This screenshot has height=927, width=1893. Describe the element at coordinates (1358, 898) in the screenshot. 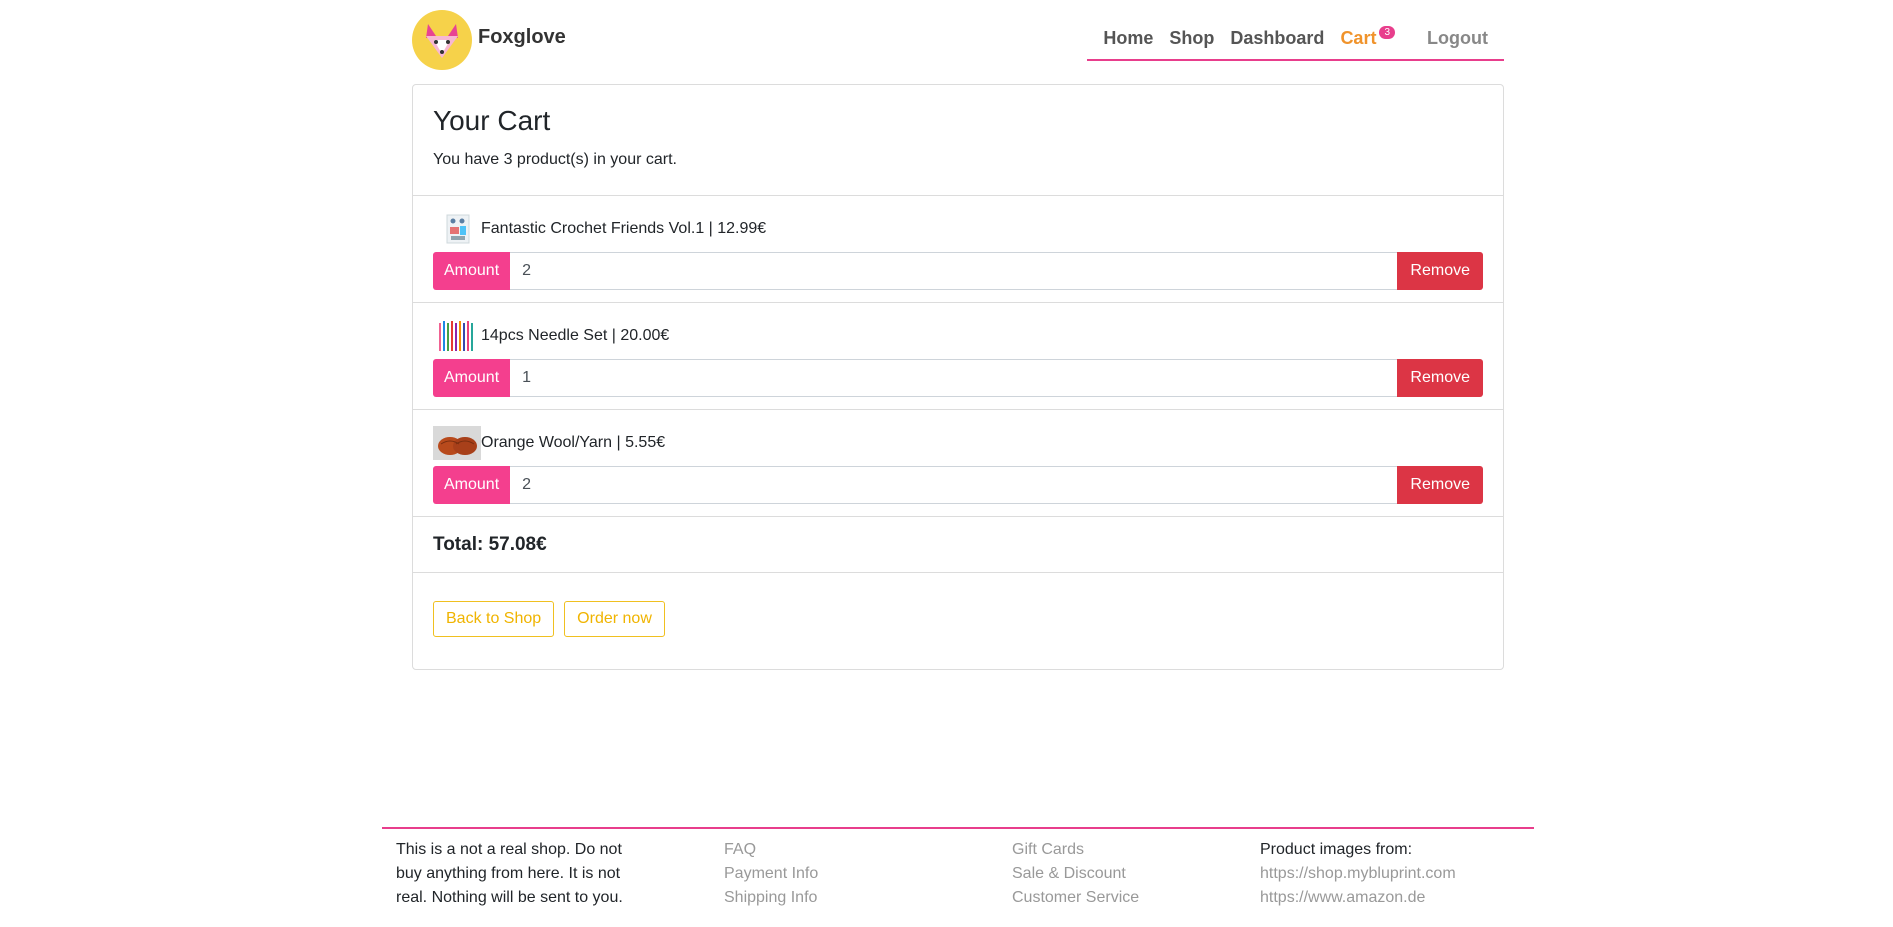

I see `footer-link-amazon: https://www.amazon.de` at that location.